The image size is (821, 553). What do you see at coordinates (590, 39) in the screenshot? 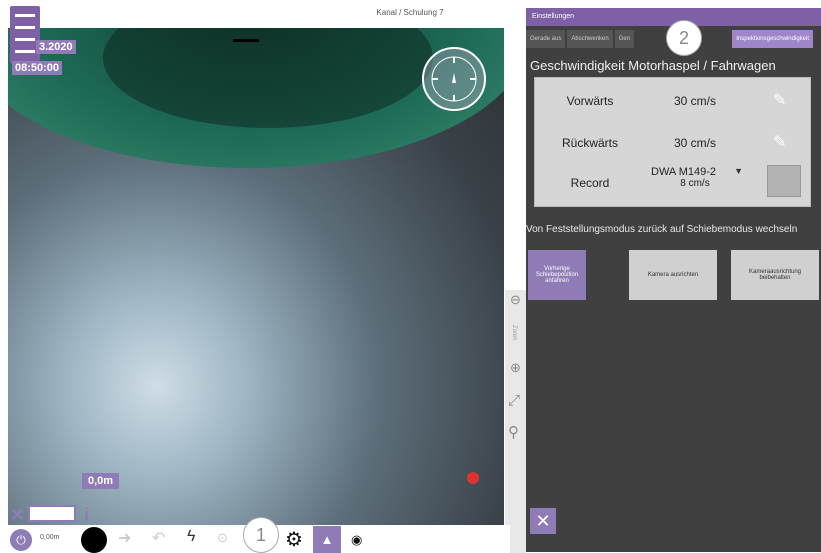
I see `tab-swivel: Abschwenken` at bounding box center [590, 39].